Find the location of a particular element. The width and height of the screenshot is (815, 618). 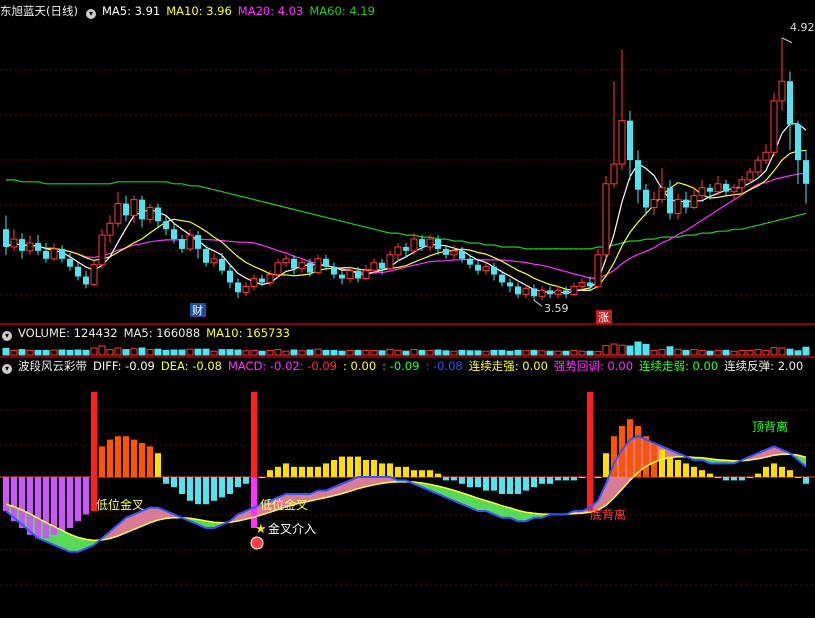

ma10-label: MA10: 3.96 is located at coordinates (199, 11).